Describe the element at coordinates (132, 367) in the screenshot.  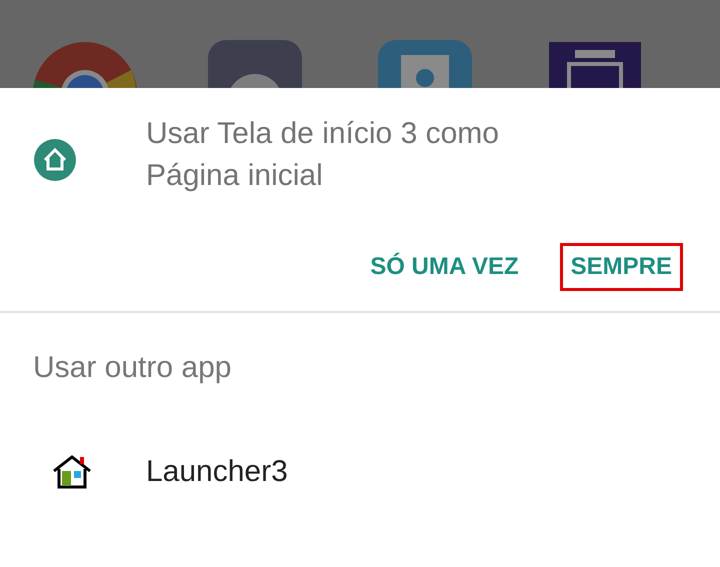
I see `section-heading: Usar outro app` at that location.